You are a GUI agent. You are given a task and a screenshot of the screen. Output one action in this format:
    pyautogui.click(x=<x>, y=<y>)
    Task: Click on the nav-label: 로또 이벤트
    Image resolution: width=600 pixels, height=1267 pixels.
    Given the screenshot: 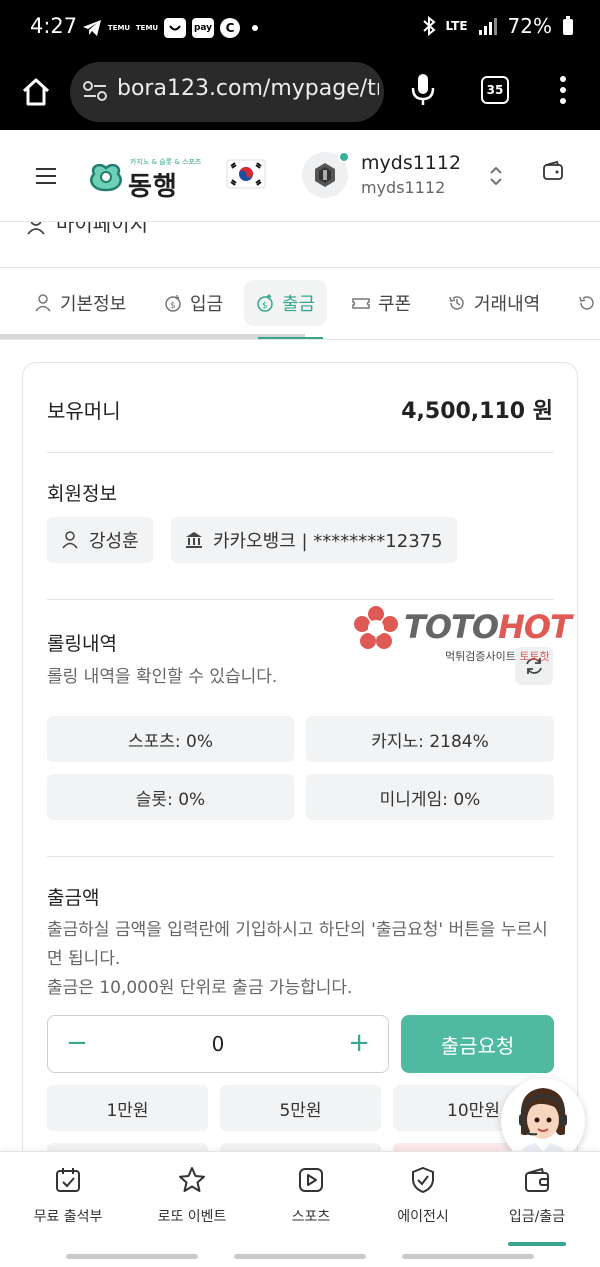 What is the action you would take?
    pyautogui.click(x=192, y=1217)
    